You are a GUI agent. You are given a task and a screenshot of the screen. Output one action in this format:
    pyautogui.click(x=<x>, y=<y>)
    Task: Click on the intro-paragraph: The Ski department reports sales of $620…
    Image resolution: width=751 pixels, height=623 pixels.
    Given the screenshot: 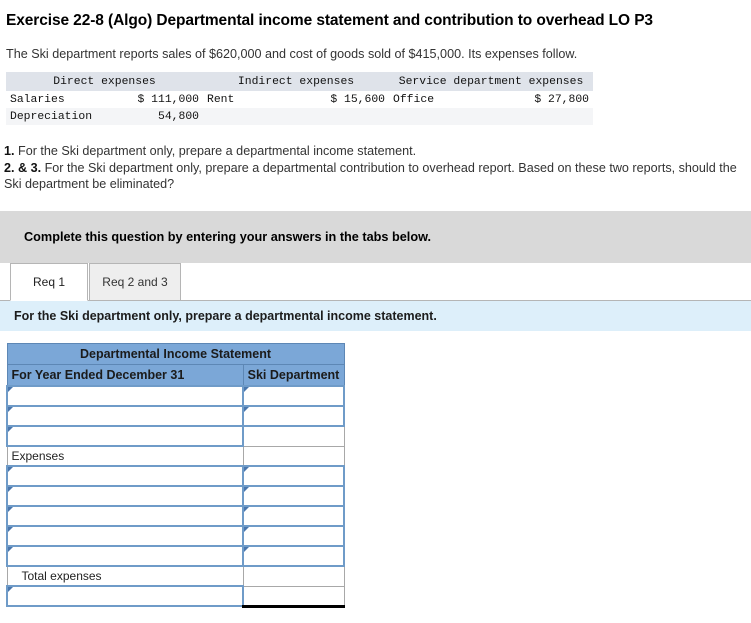 What is the action you would take?
    pyautogui.click(x=292, y=54)
    